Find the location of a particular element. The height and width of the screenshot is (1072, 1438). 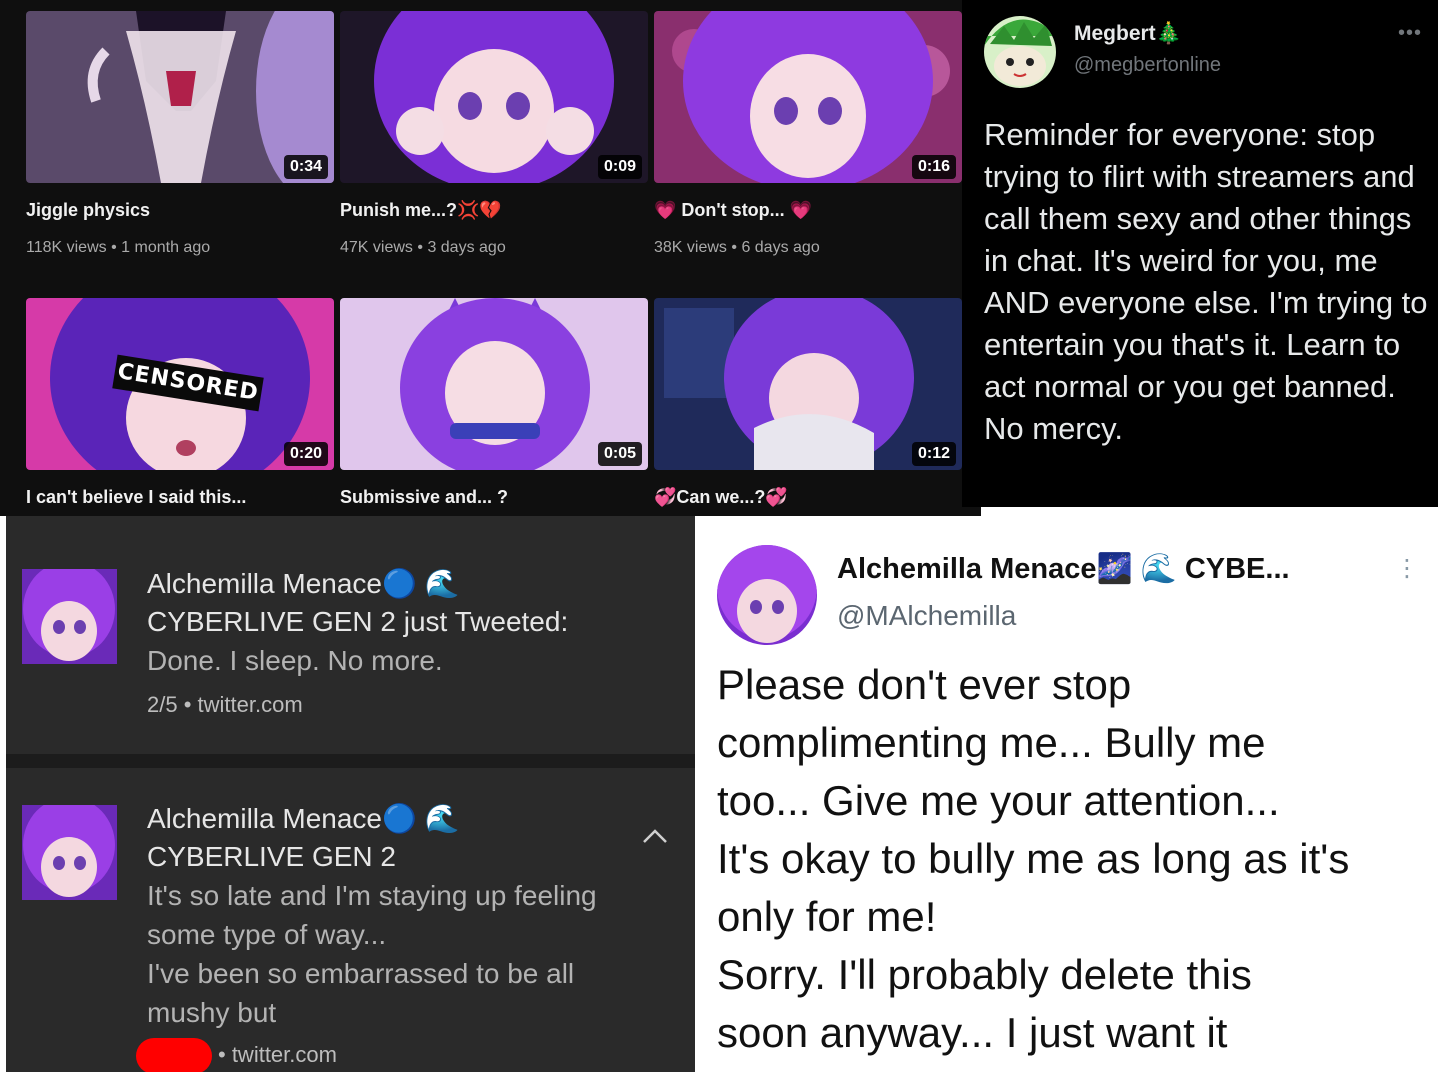

video-title: Submissive and... ? is located at coordinates (494, 497).